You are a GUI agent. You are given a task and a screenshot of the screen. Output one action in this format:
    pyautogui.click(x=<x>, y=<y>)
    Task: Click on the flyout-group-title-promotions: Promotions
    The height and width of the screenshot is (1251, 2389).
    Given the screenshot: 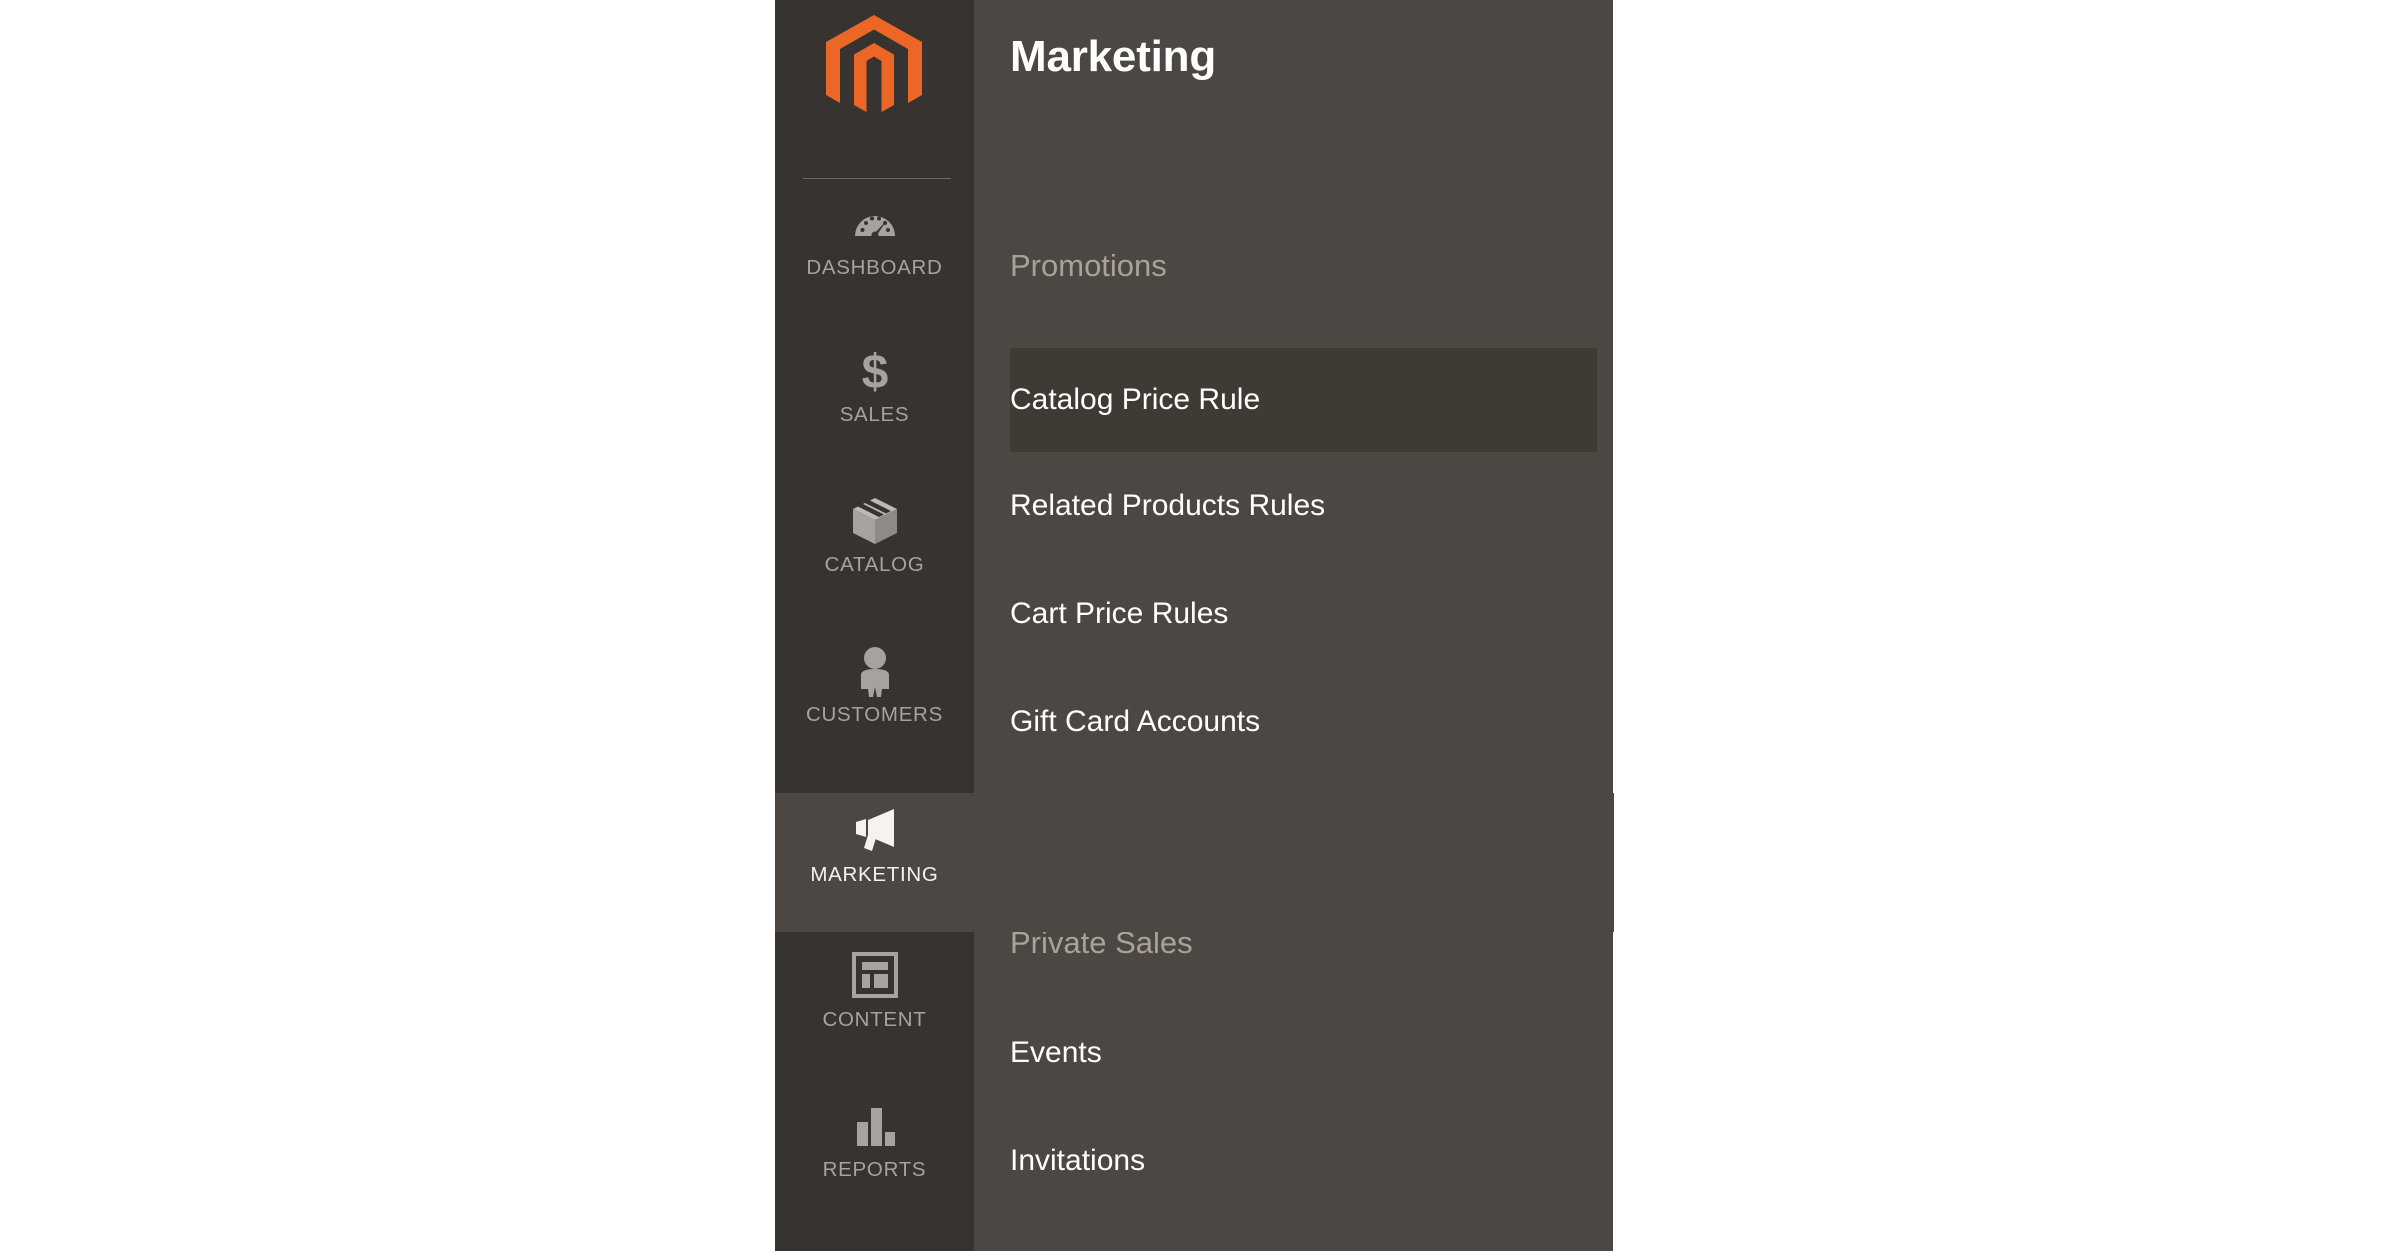 What is the action you would take?
    pyautogui.click(x=1088, y=265)
    